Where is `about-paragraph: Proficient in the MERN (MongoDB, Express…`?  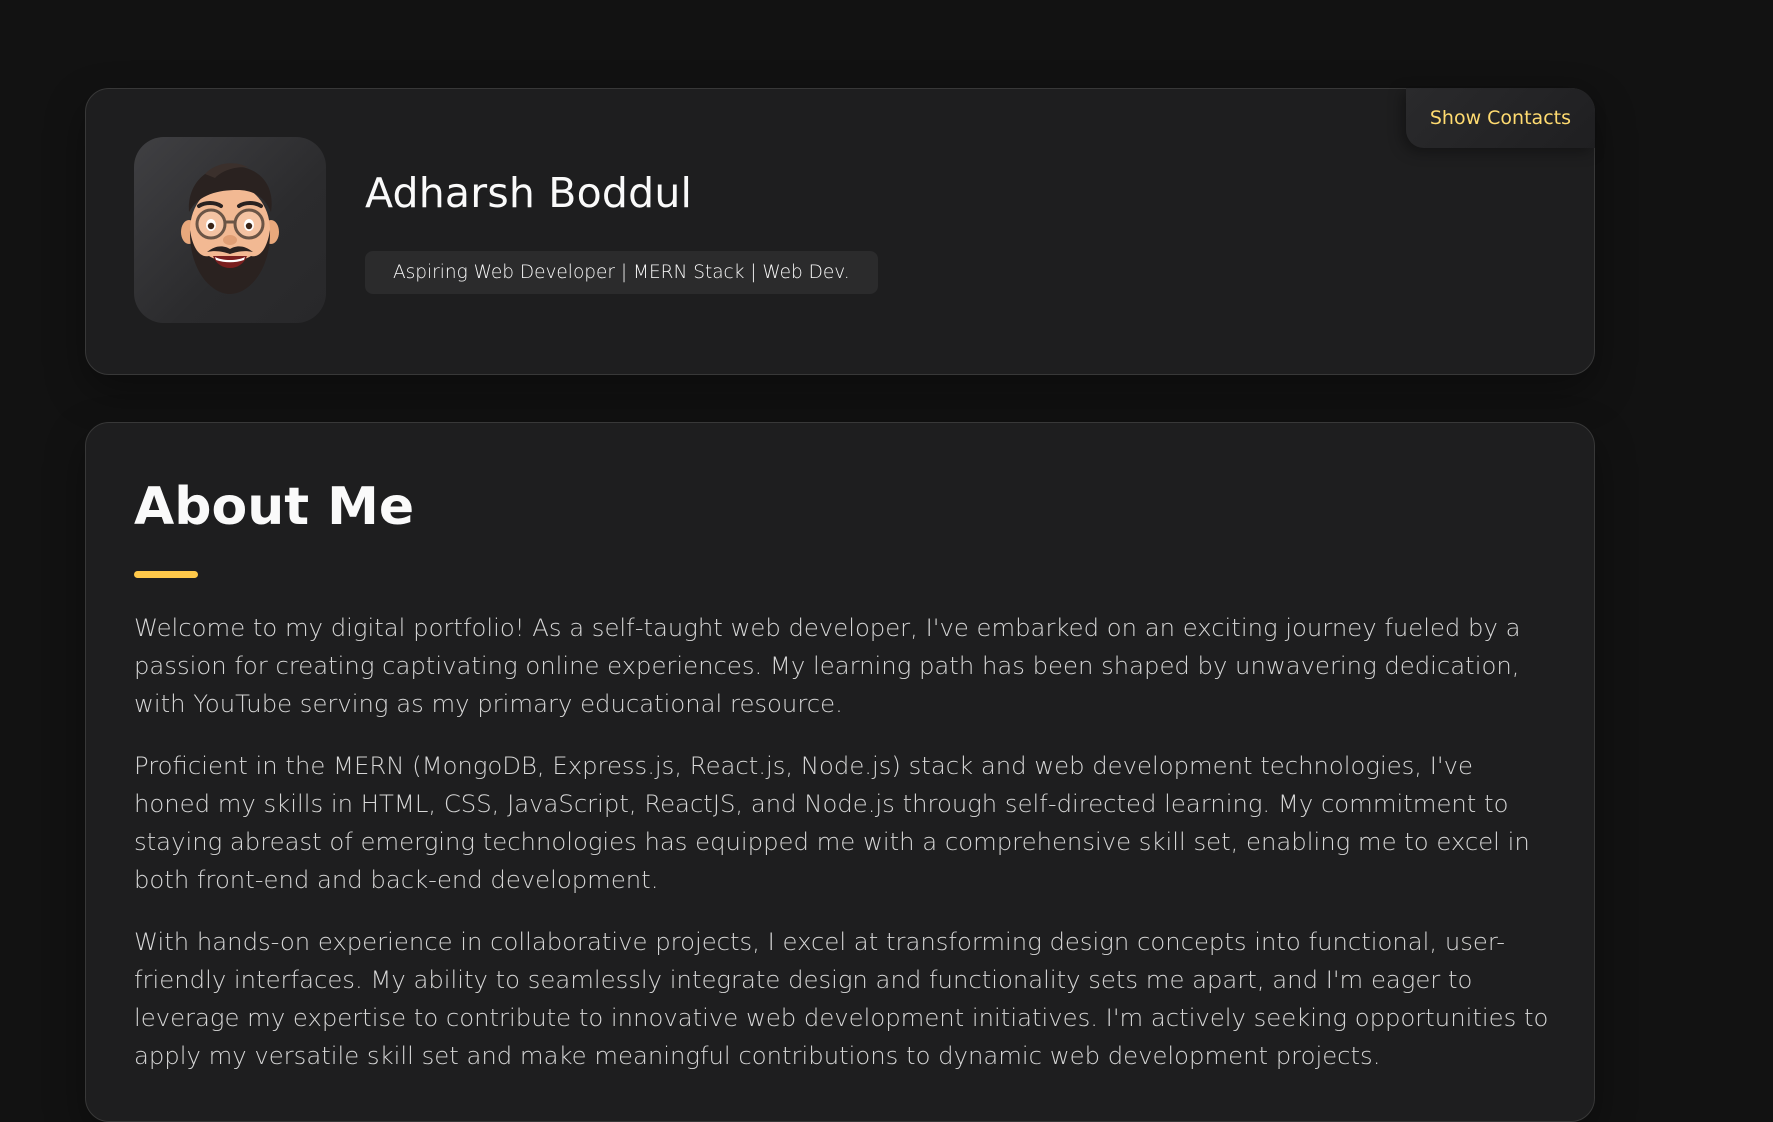 about-paragraph: Proficient in the MERN (MongoDB, Express… is located at coordinates (832, 822).